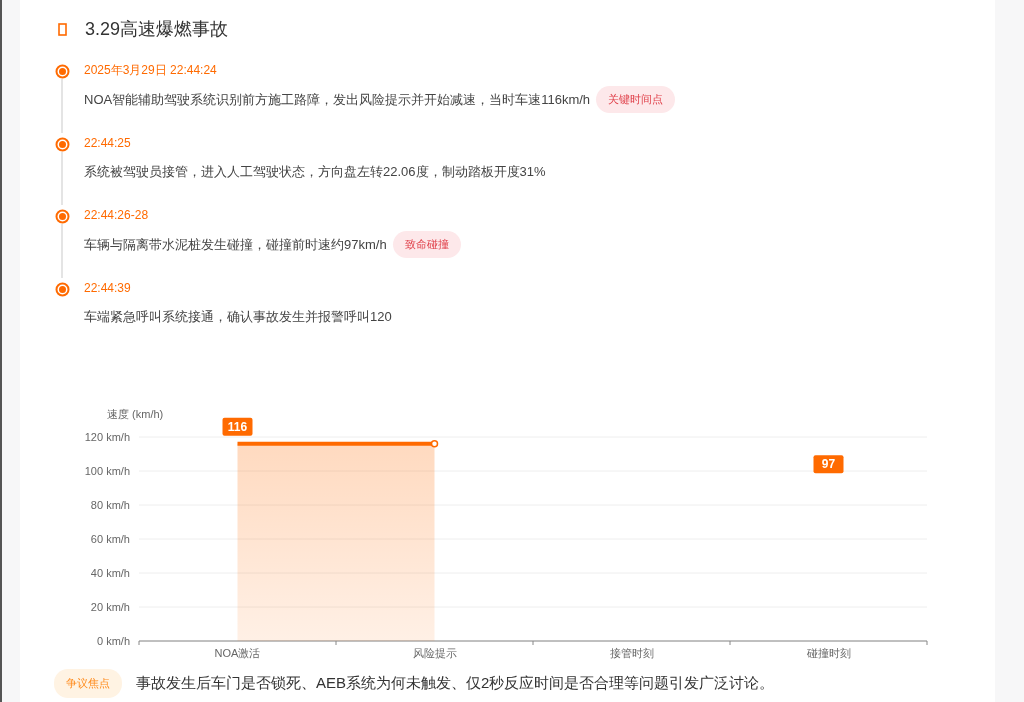 The image size is (1024, 702). What do you see at coordinates (157, 29) in the screenshot?
I see `section-title: 3.29高速爆燃事故` at bounding box center [157, 29].